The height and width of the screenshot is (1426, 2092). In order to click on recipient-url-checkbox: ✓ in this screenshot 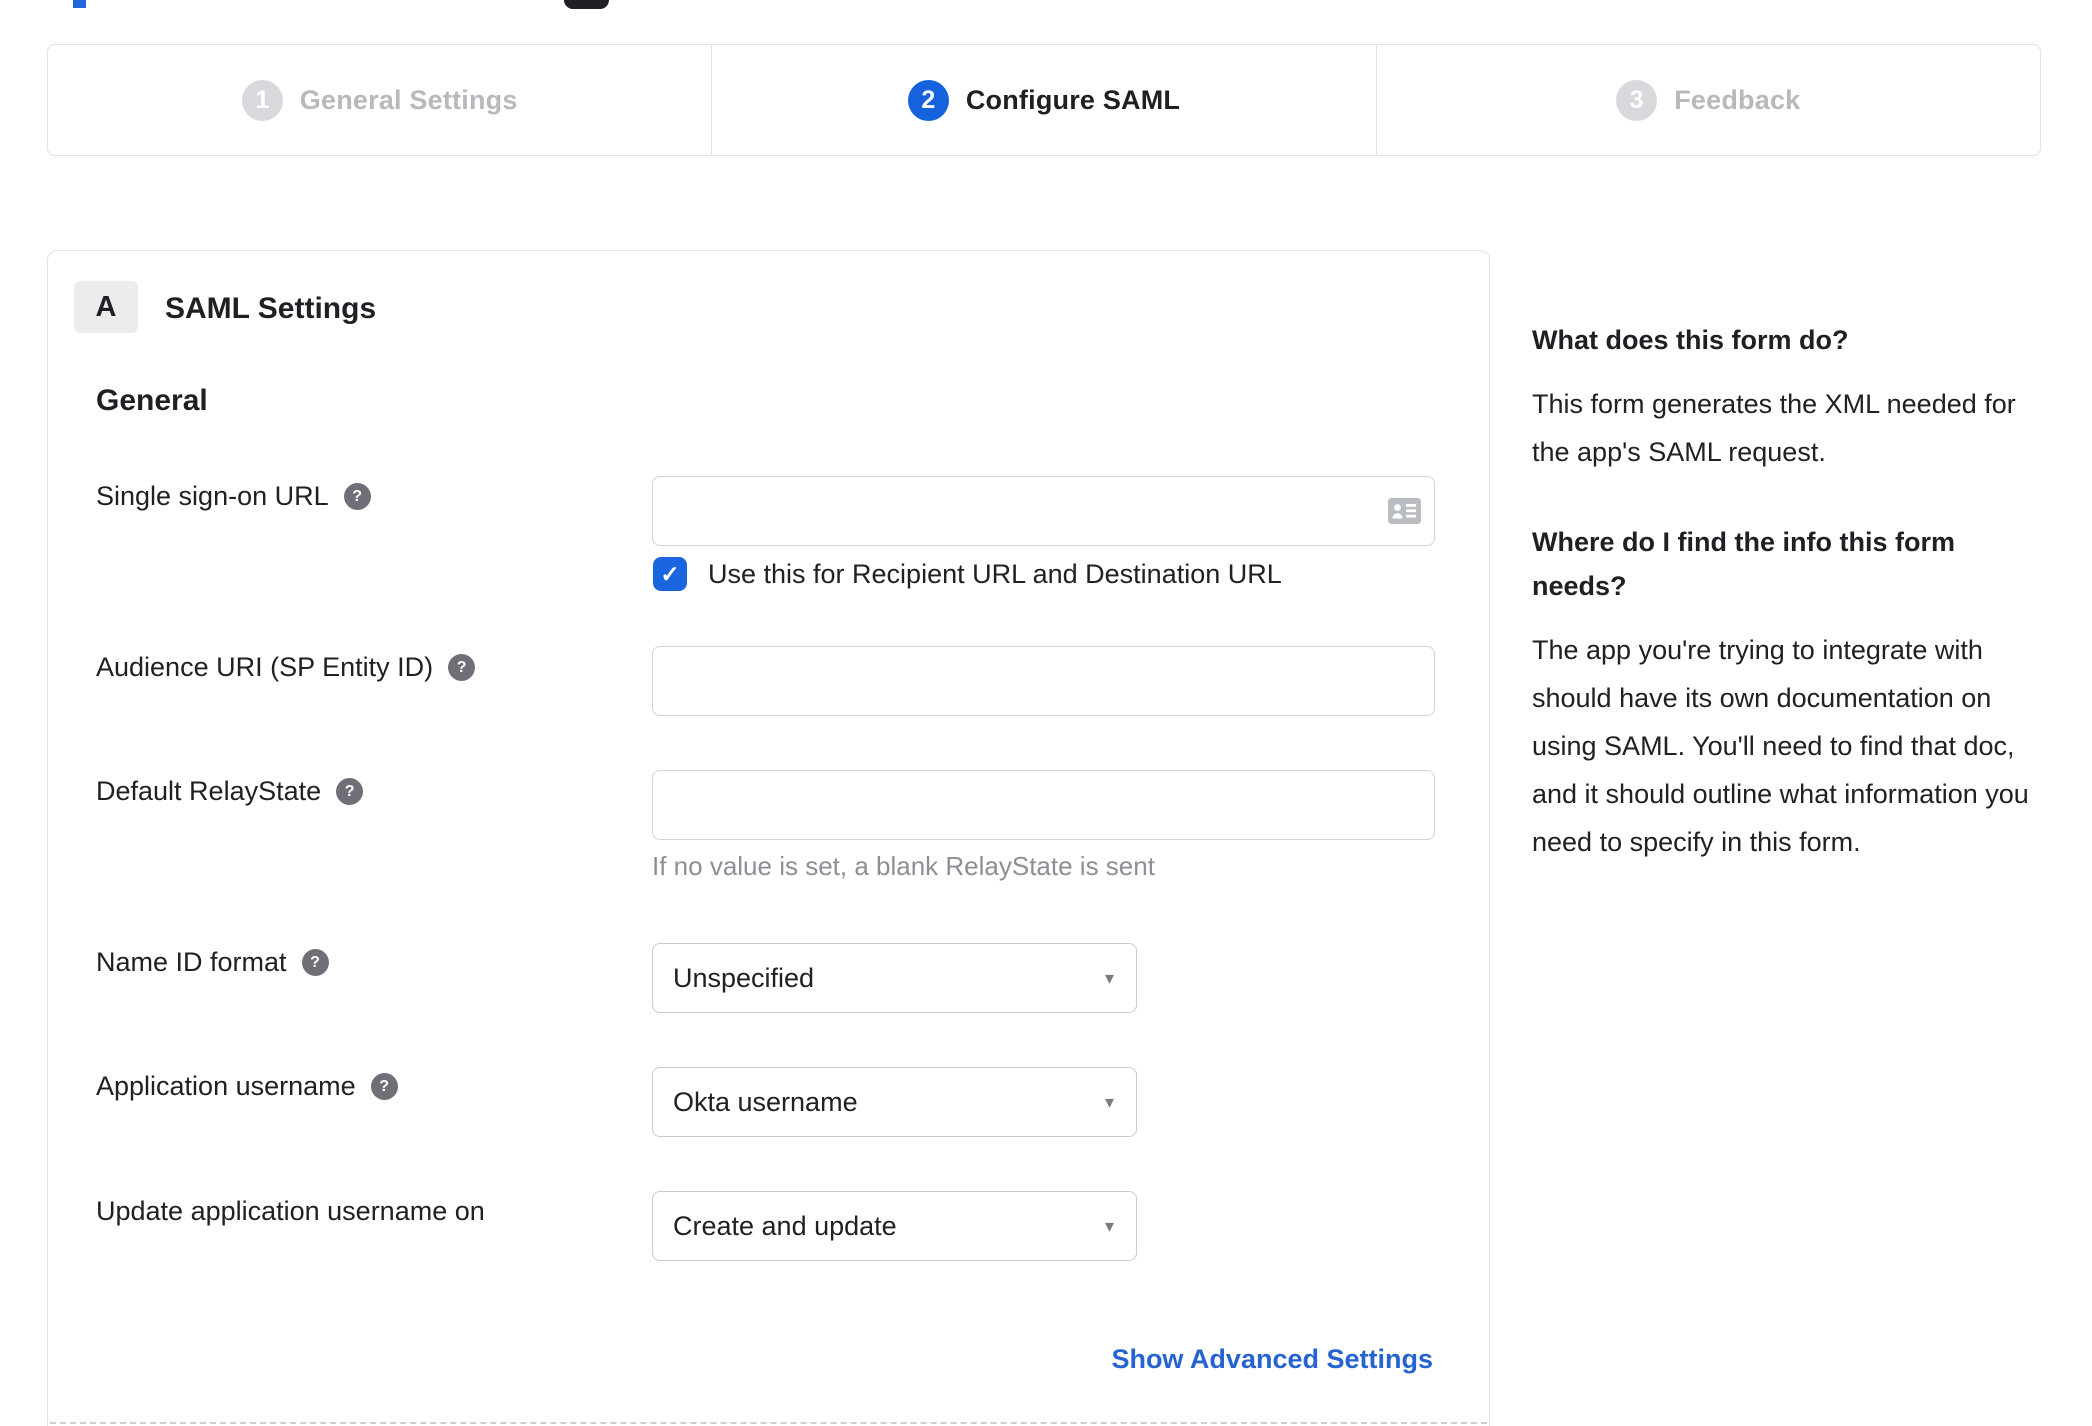, I will do `click(670, 574)`.